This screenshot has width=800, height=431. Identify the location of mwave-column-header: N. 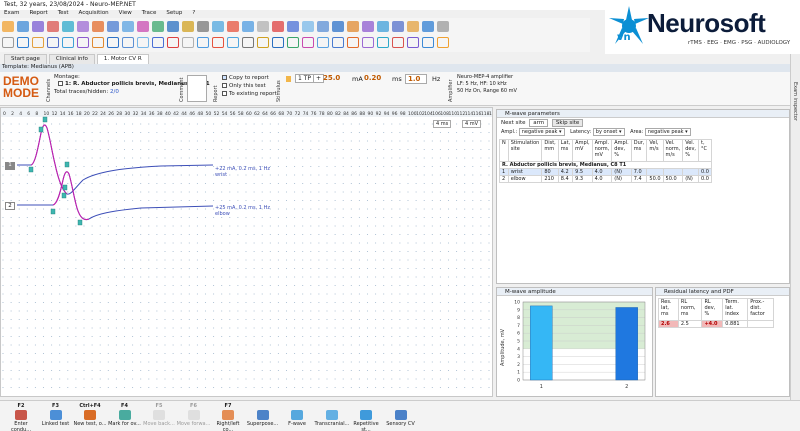
(504, 150).